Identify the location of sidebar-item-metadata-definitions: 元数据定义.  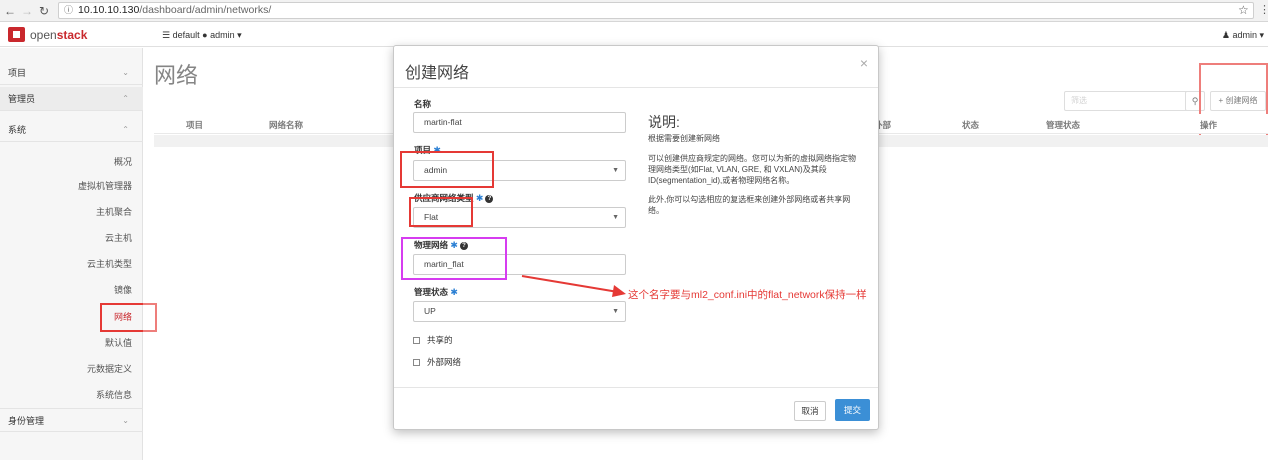
(71, 369).